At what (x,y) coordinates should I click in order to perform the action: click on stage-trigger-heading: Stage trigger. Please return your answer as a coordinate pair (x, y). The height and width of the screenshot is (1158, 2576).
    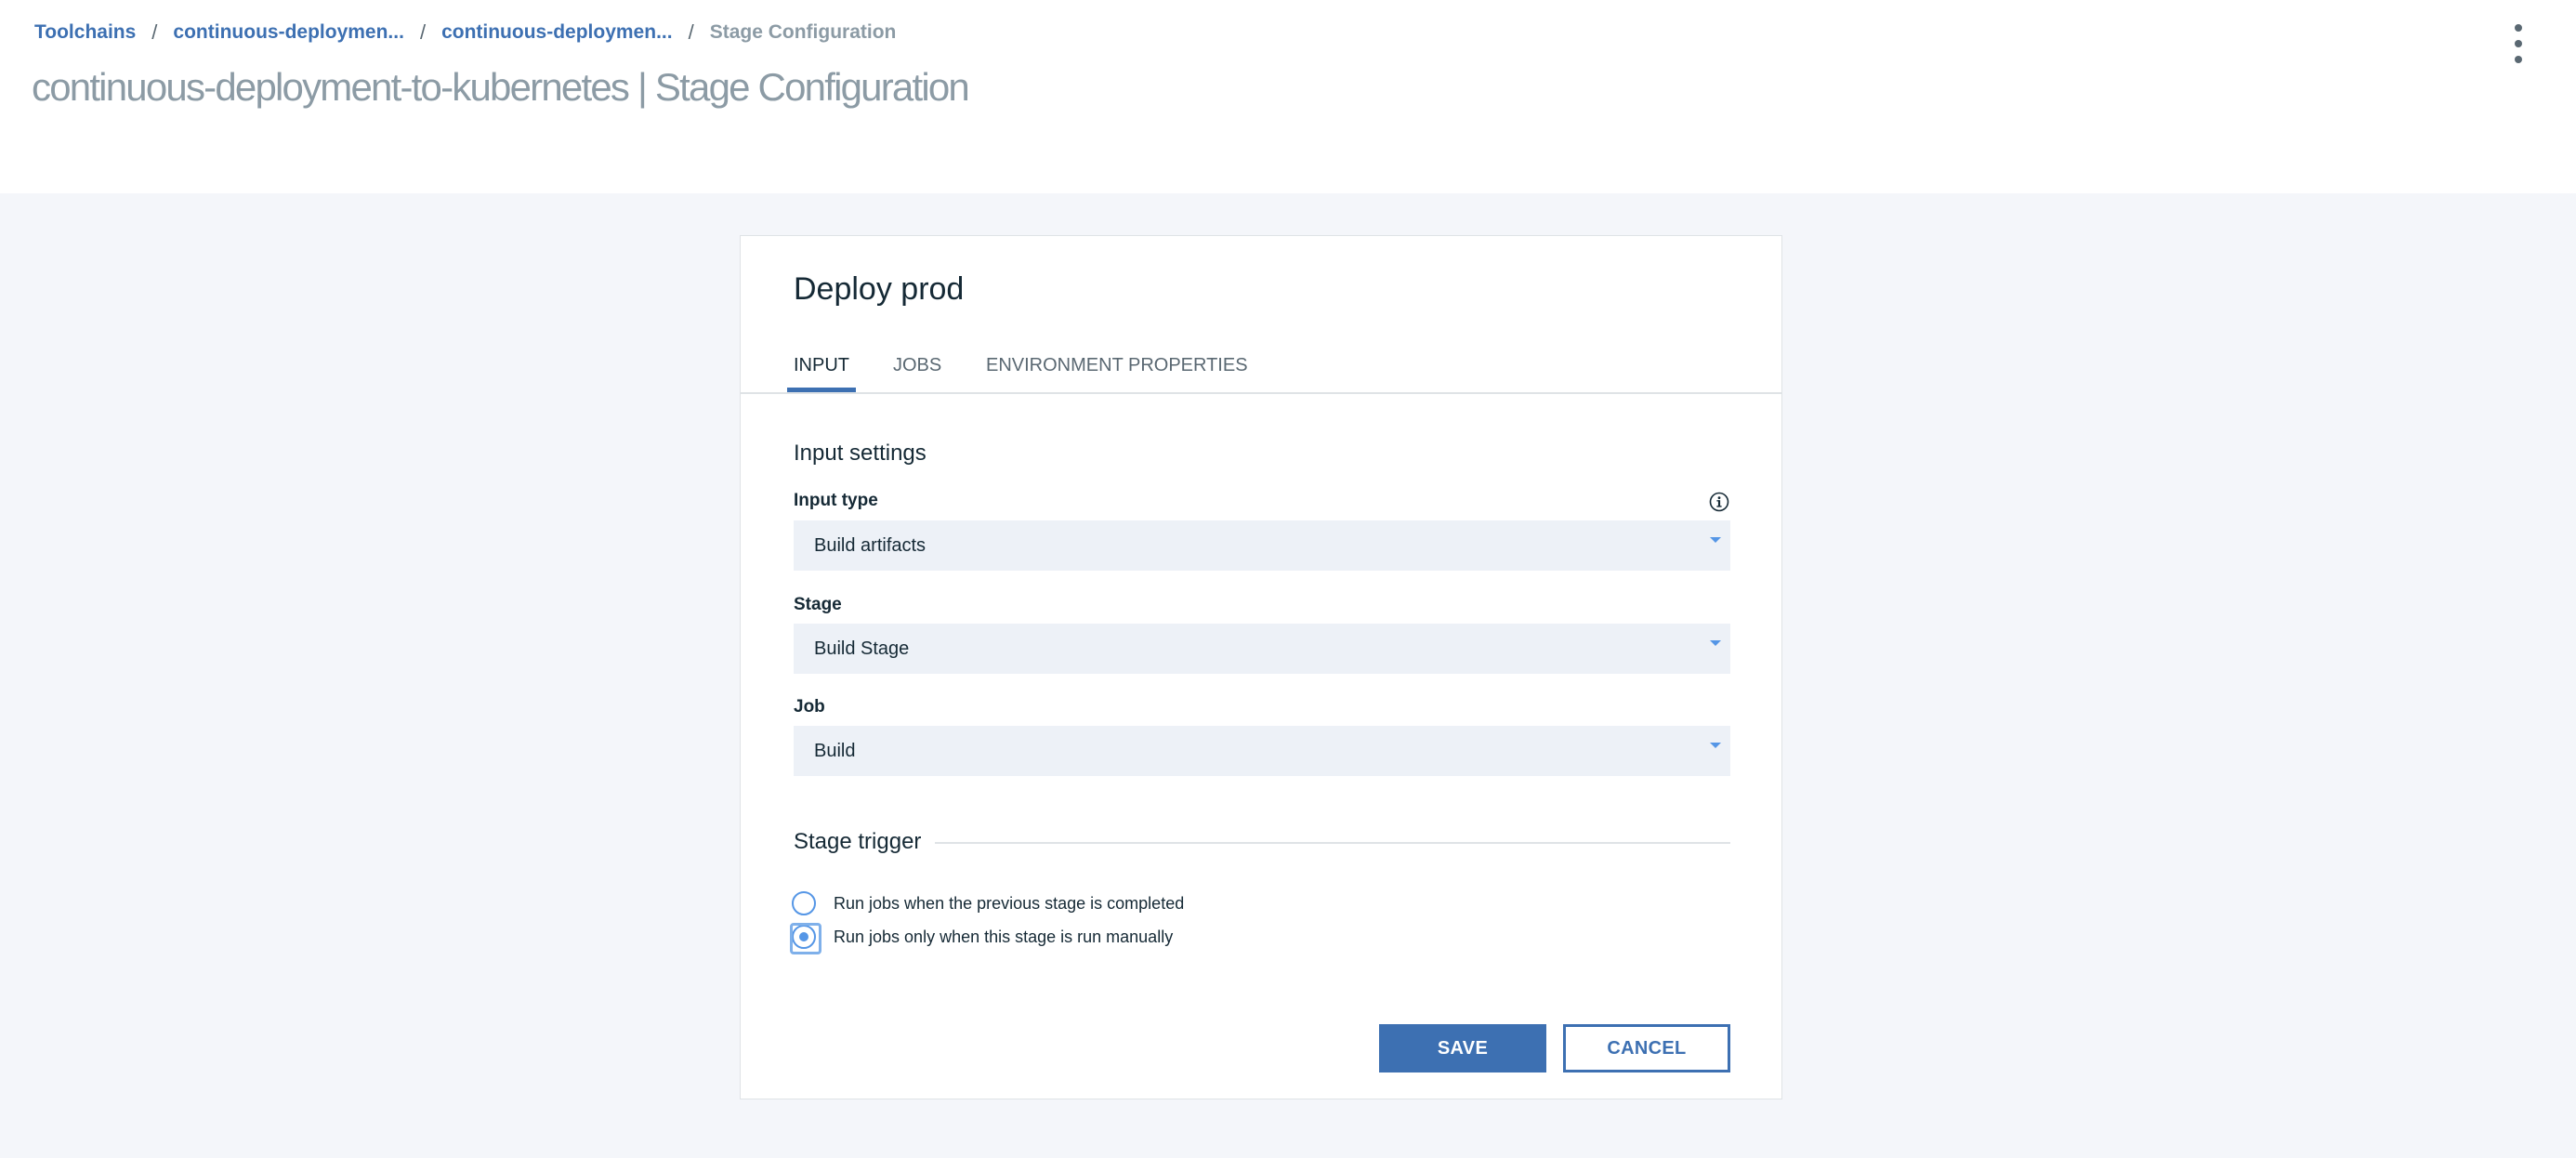
    Looking at the image, I should click on (858, 841).